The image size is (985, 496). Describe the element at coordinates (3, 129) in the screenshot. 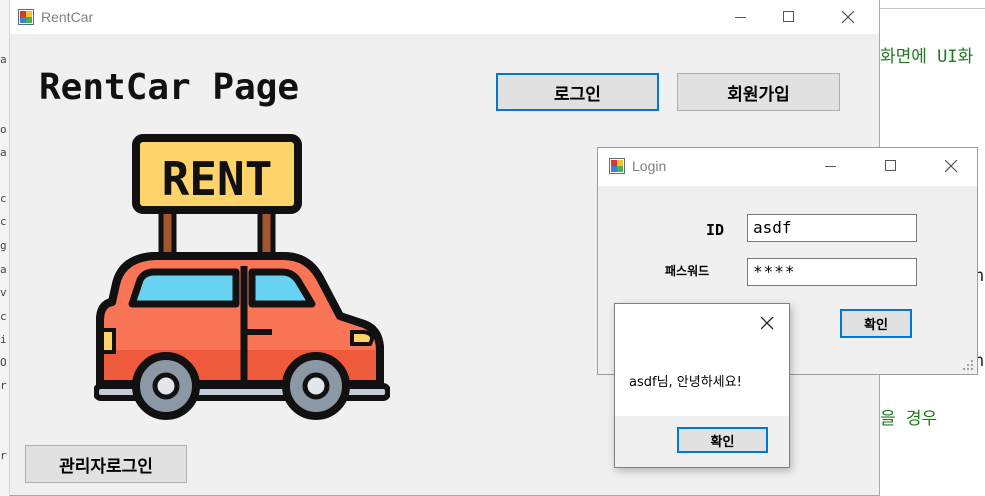

I see `gutter-char: o` at that location.